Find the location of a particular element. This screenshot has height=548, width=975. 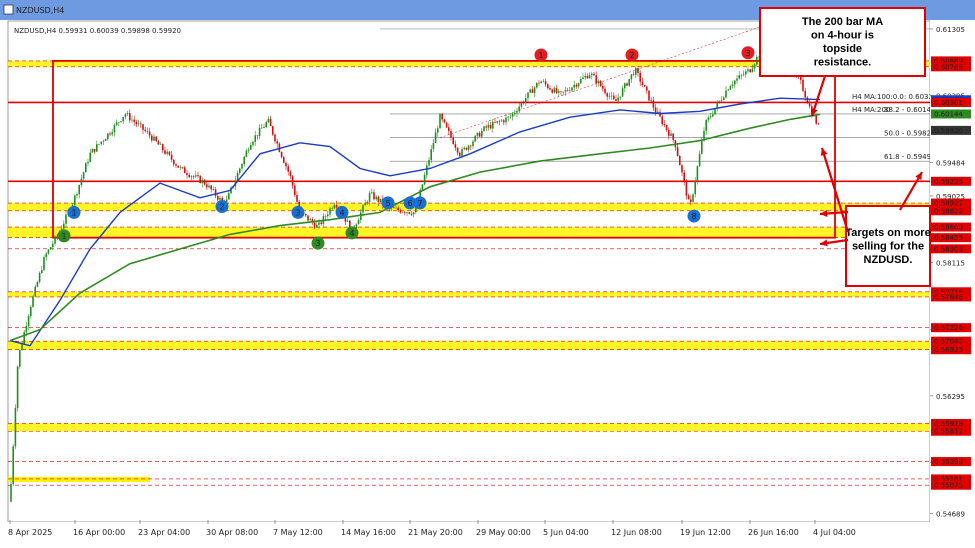

price-tag-21: 0.55075 is located at coordinates (948, 486).